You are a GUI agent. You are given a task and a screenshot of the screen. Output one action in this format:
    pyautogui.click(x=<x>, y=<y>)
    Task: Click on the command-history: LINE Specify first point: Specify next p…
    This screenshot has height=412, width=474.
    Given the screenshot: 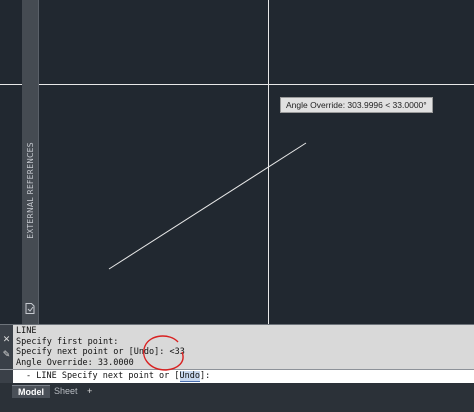 What is the action you would take?
    pyautogui.click(x=245, y=347)
    